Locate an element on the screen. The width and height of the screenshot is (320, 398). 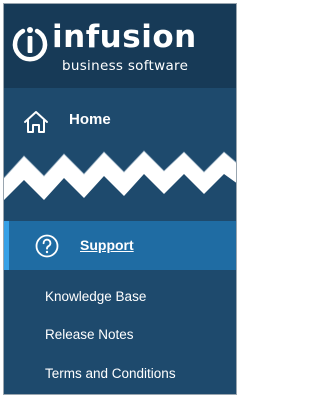
brand-name: infusion is located at coordinates (124, 37).